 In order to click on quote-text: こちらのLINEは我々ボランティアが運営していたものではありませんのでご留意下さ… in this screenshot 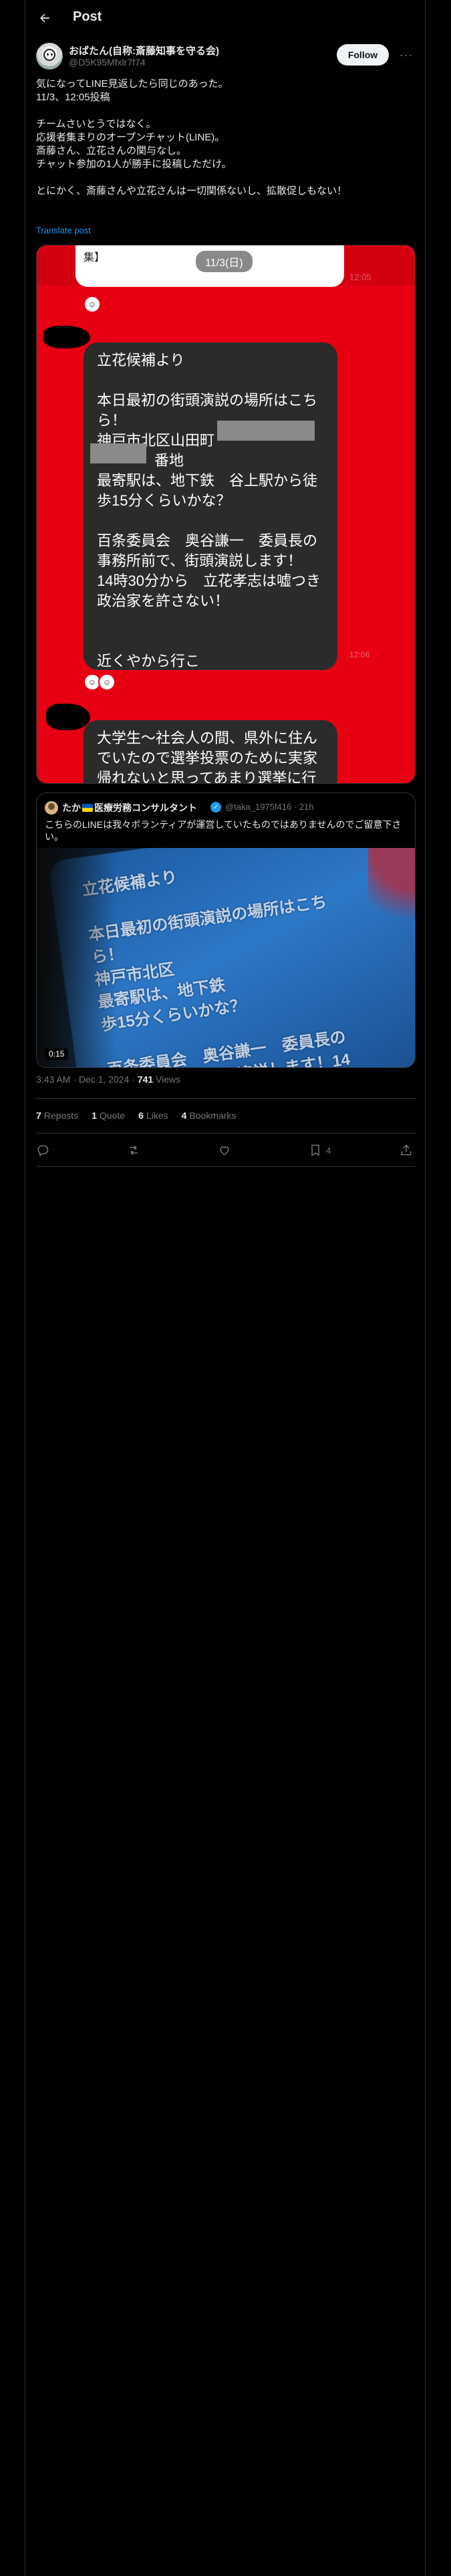, I will do `click(223, 830)`.